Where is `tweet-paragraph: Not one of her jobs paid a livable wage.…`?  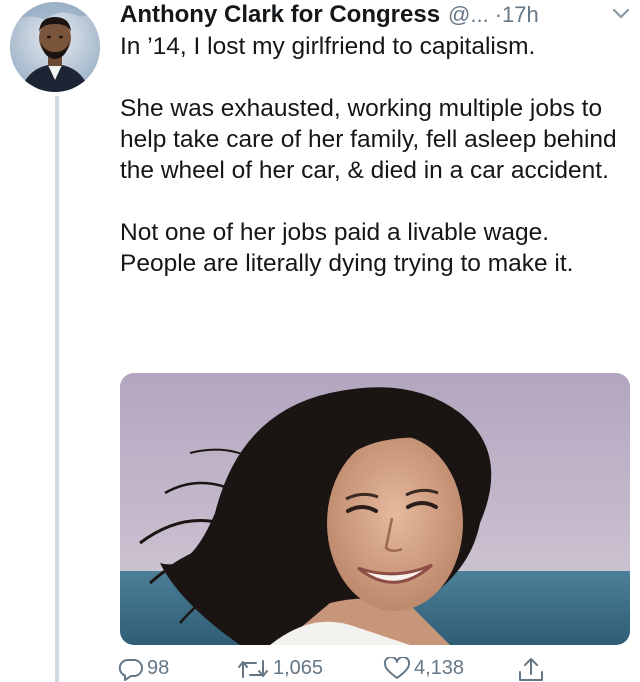
tweet-paragraph: Not one of her jobs paid a livable wage.… is located at coordinates (347, 248).